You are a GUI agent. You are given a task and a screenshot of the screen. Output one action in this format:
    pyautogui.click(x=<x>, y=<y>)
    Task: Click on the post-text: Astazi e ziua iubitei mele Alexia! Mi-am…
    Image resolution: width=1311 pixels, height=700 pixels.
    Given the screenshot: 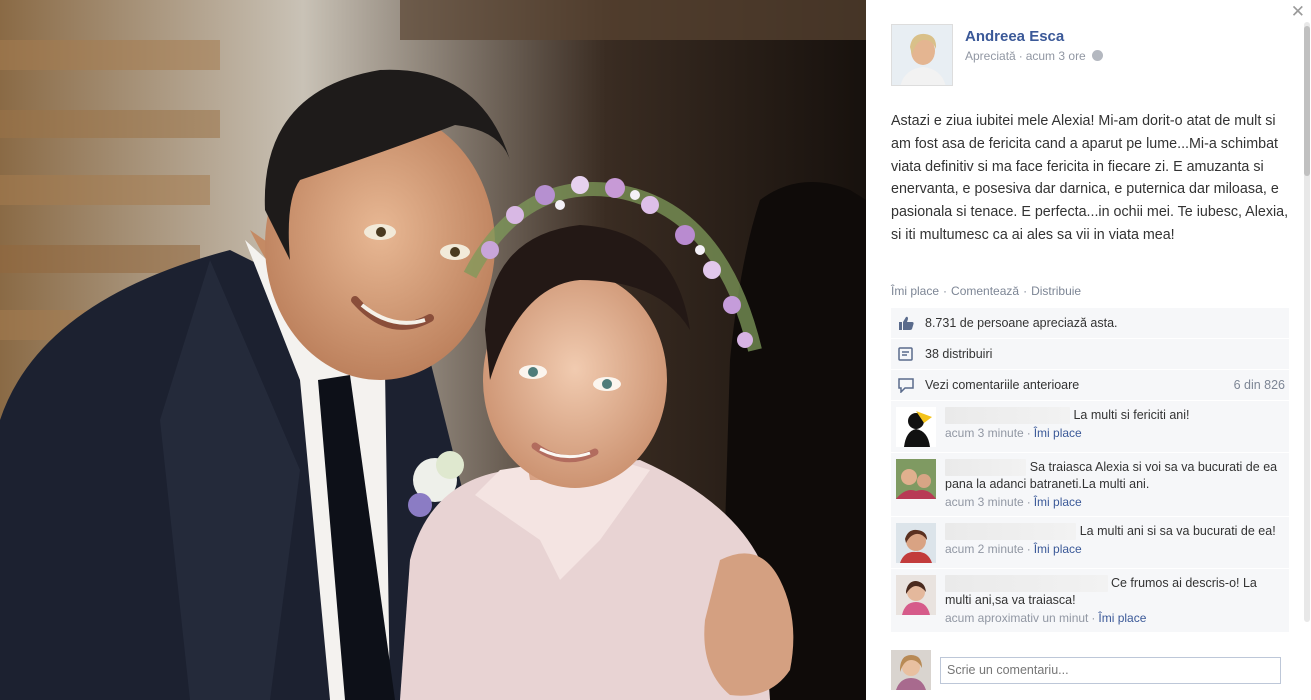 What is the action you would take?
    pyautogui.click(x=1090, y=178)
    